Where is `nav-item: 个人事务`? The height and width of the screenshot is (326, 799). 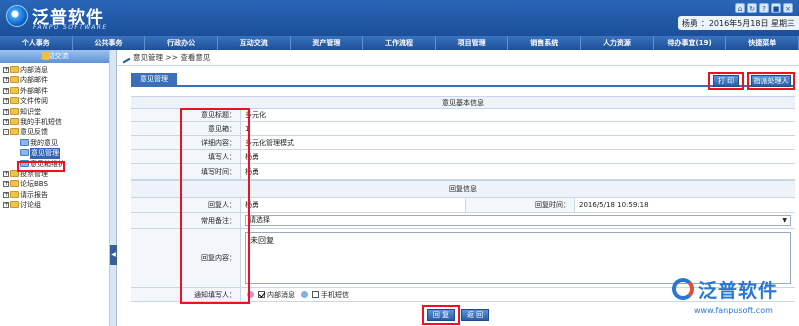 nav-item: 个人事务 is located at coordinates (36, 43).